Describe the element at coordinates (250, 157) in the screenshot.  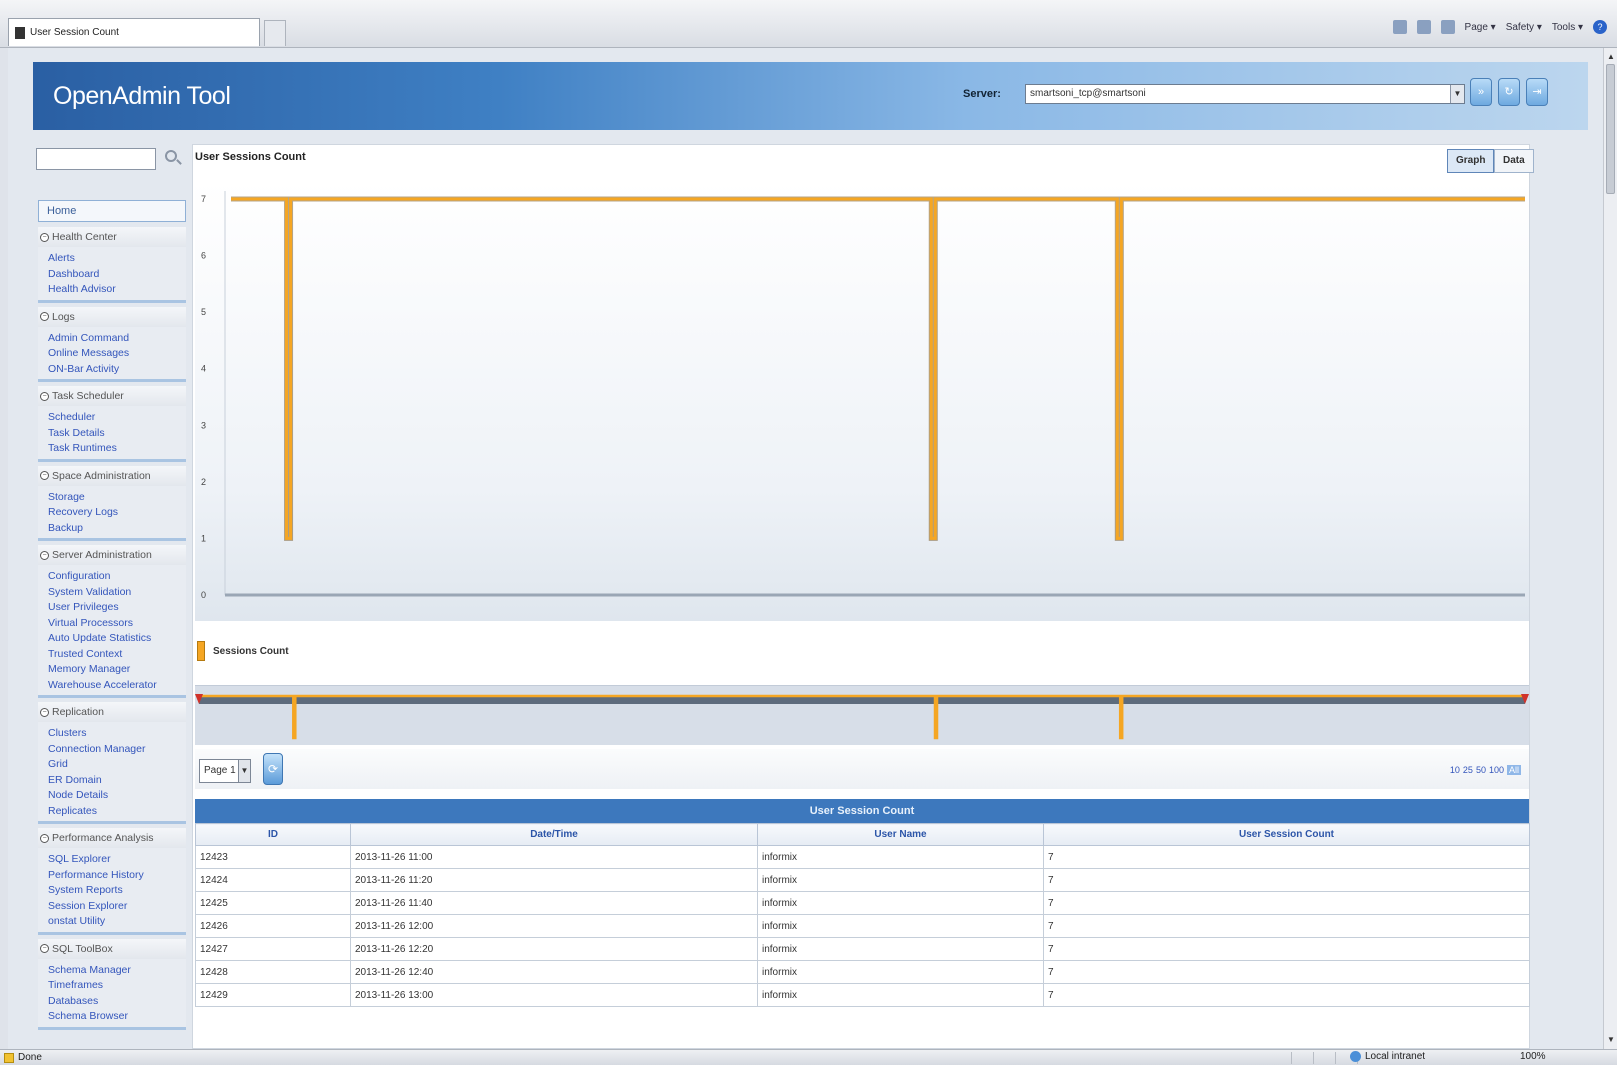
I see `panel-title: User Sessions Count` at that location.